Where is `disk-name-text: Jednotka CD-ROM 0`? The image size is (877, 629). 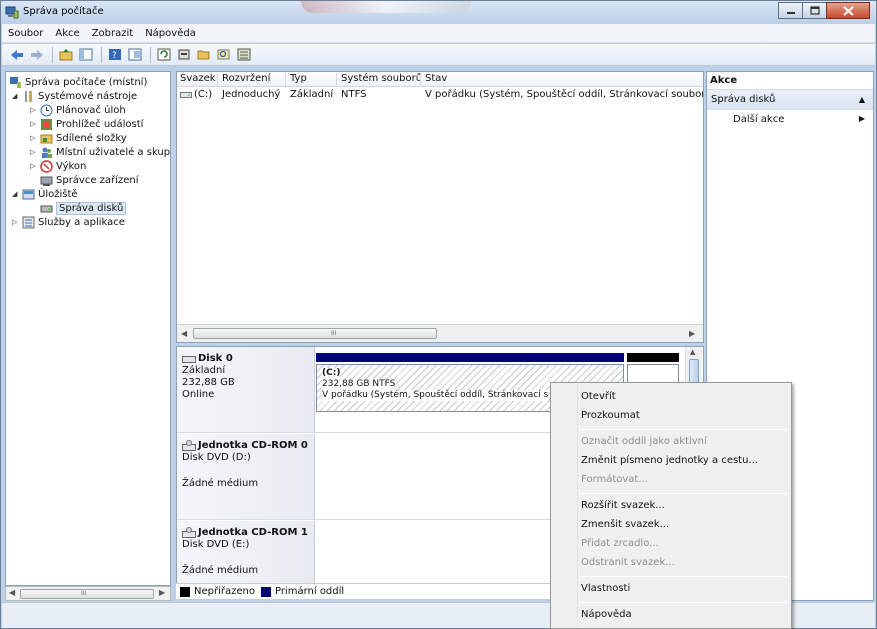
disk-name-text: Jednotka CD-ROM 0 is located at coordinates (253, 445).